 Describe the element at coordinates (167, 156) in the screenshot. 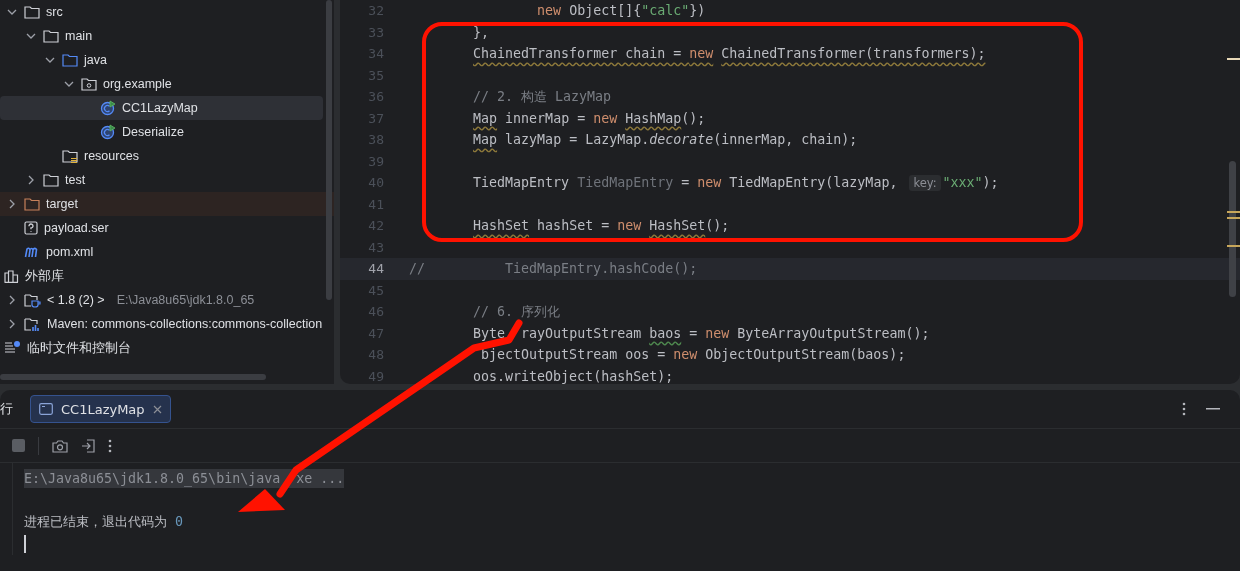

I see `tree-item: resources` at that location.